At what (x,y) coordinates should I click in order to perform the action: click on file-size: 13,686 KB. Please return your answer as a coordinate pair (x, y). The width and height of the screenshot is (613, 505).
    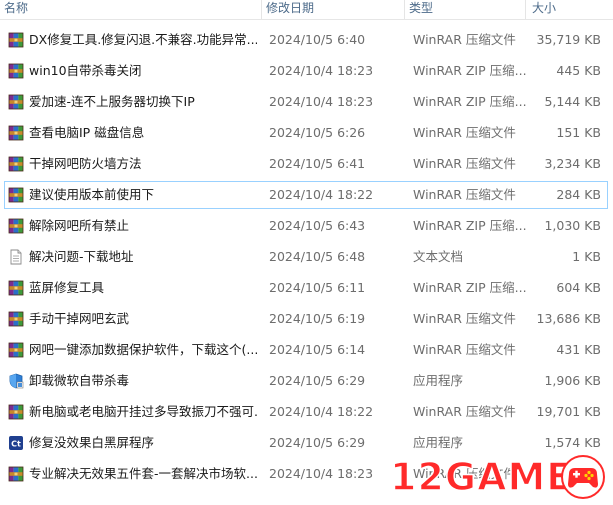
    Looking at the image, I should click on (568, 318).